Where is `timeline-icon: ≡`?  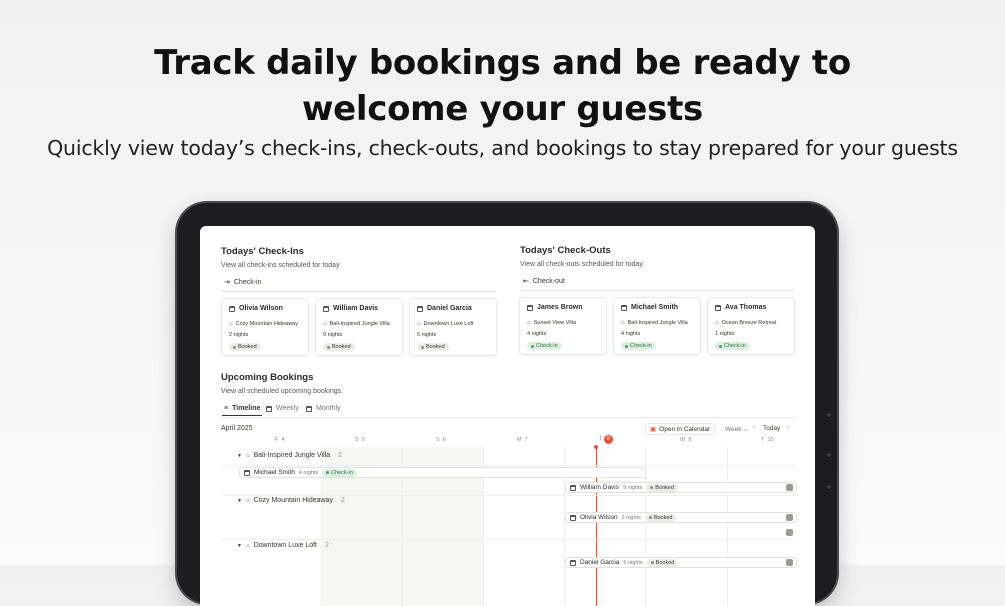 timeline-icon: ≡ is located at coordinates (226, 408).